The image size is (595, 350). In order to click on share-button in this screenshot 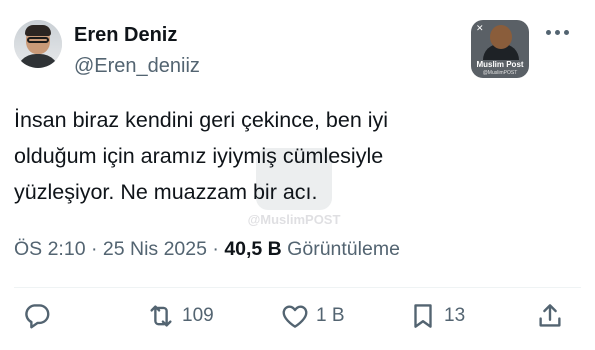, I will do `click(550, 316)`.